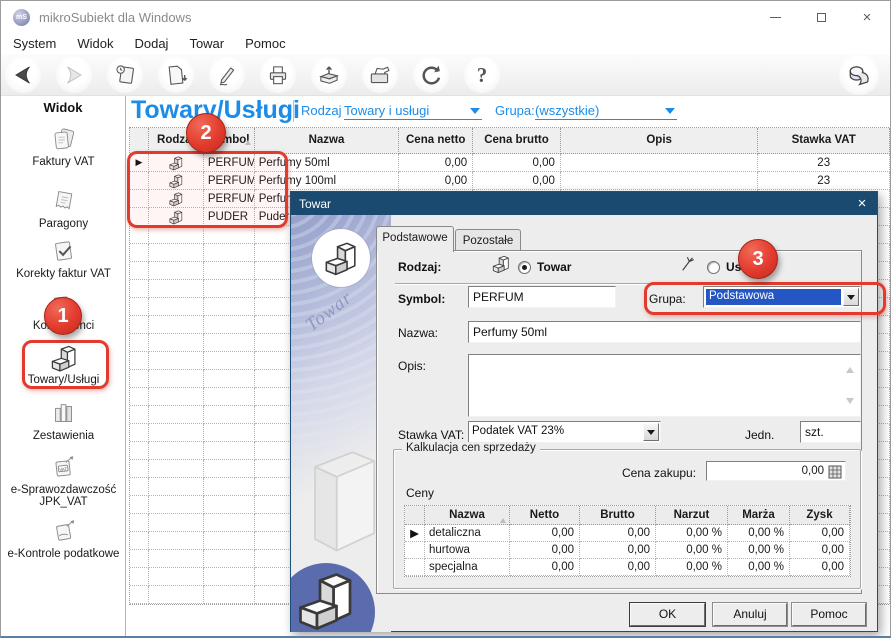 The height and width of the screenshot is (638, 891). What do you see at coordinates (862, 203) in the screenshot?
I see `dialog-close-icon: ×` at bounding box center [862, 203].